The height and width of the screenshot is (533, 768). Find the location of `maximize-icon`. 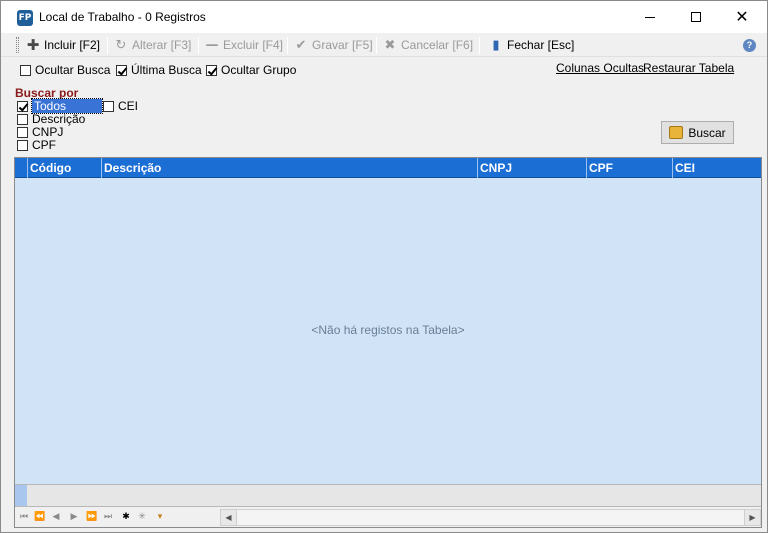

maximize-icon is located at coordinates (696, 17).